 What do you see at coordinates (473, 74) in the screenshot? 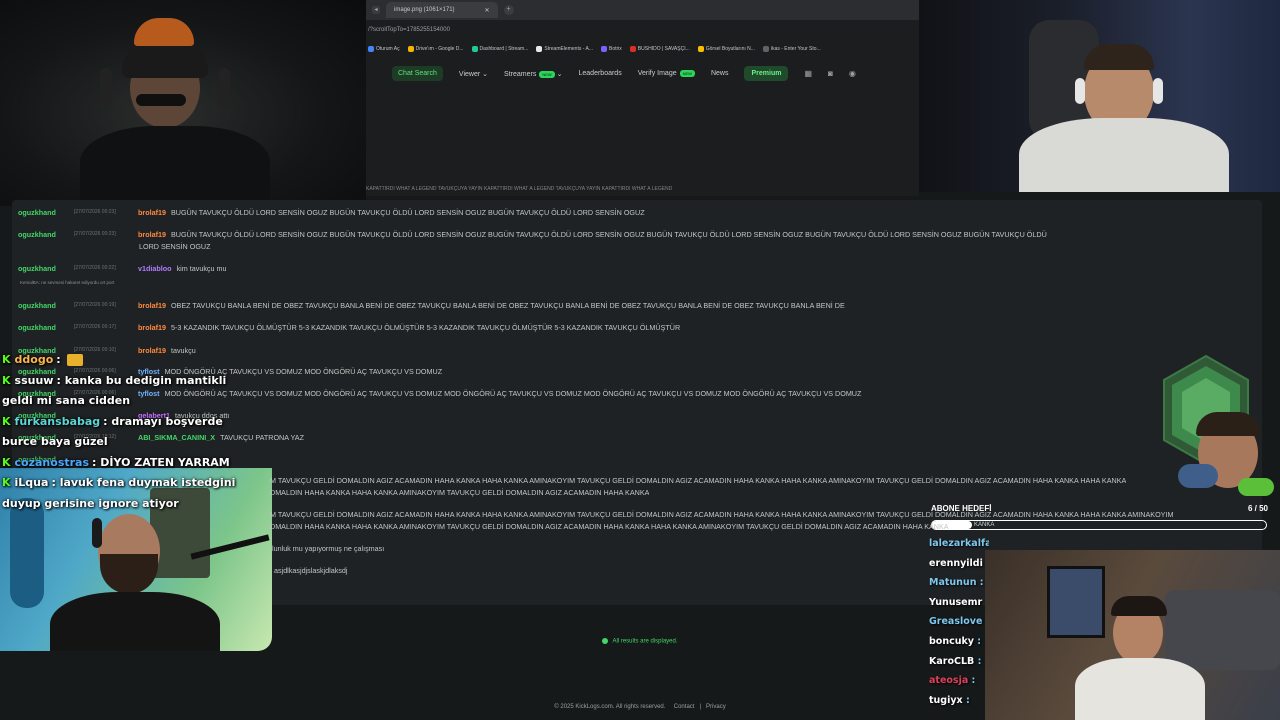
I see `nav-viewer: Viewer ⌄` at bounding box center [473, 74].